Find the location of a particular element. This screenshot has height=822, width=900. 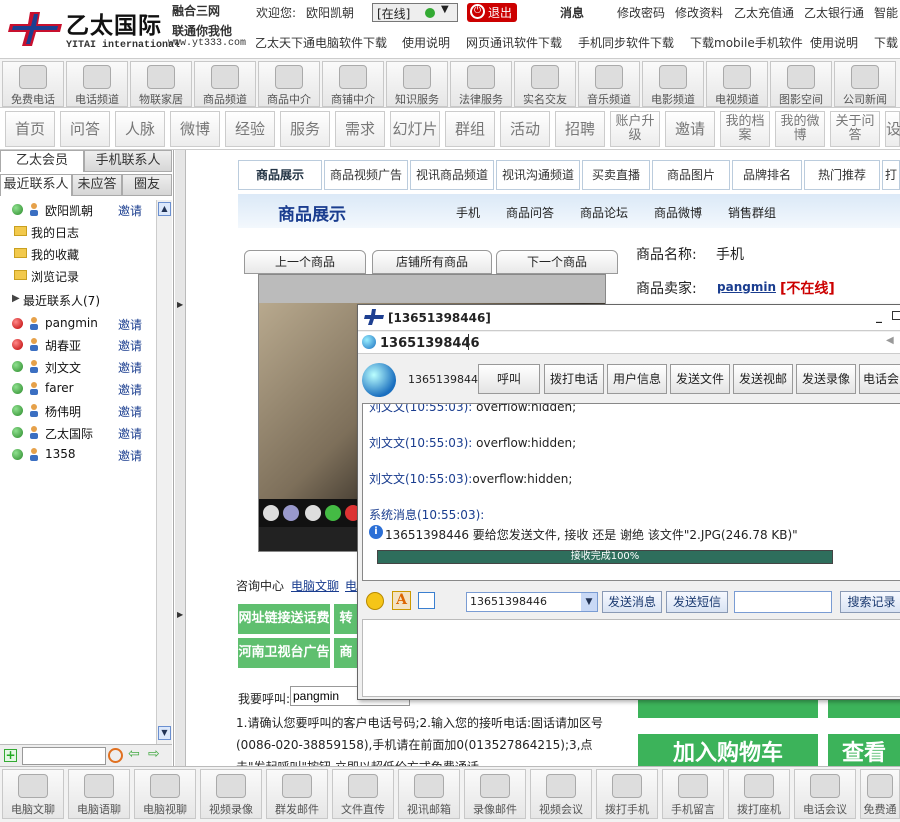

nav-settings: 设 is located at coordinates (892, 129).